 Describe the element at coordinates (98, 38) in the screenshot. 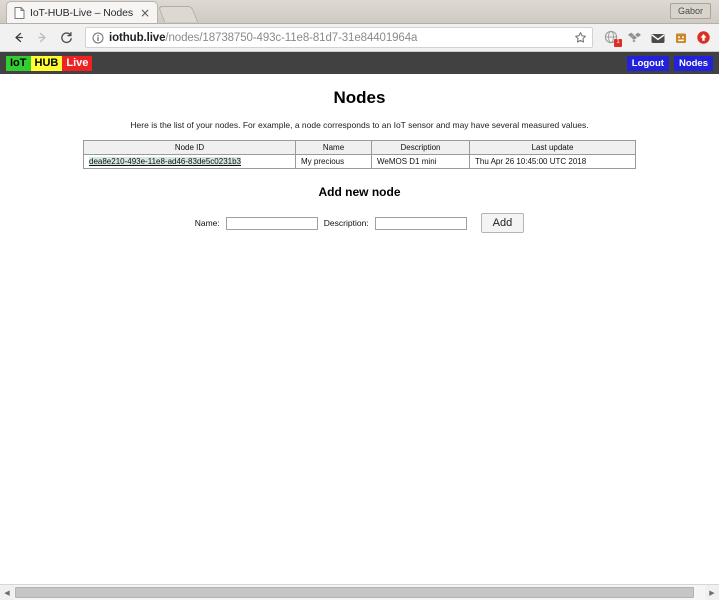

I see `page-info-icon` at that location.